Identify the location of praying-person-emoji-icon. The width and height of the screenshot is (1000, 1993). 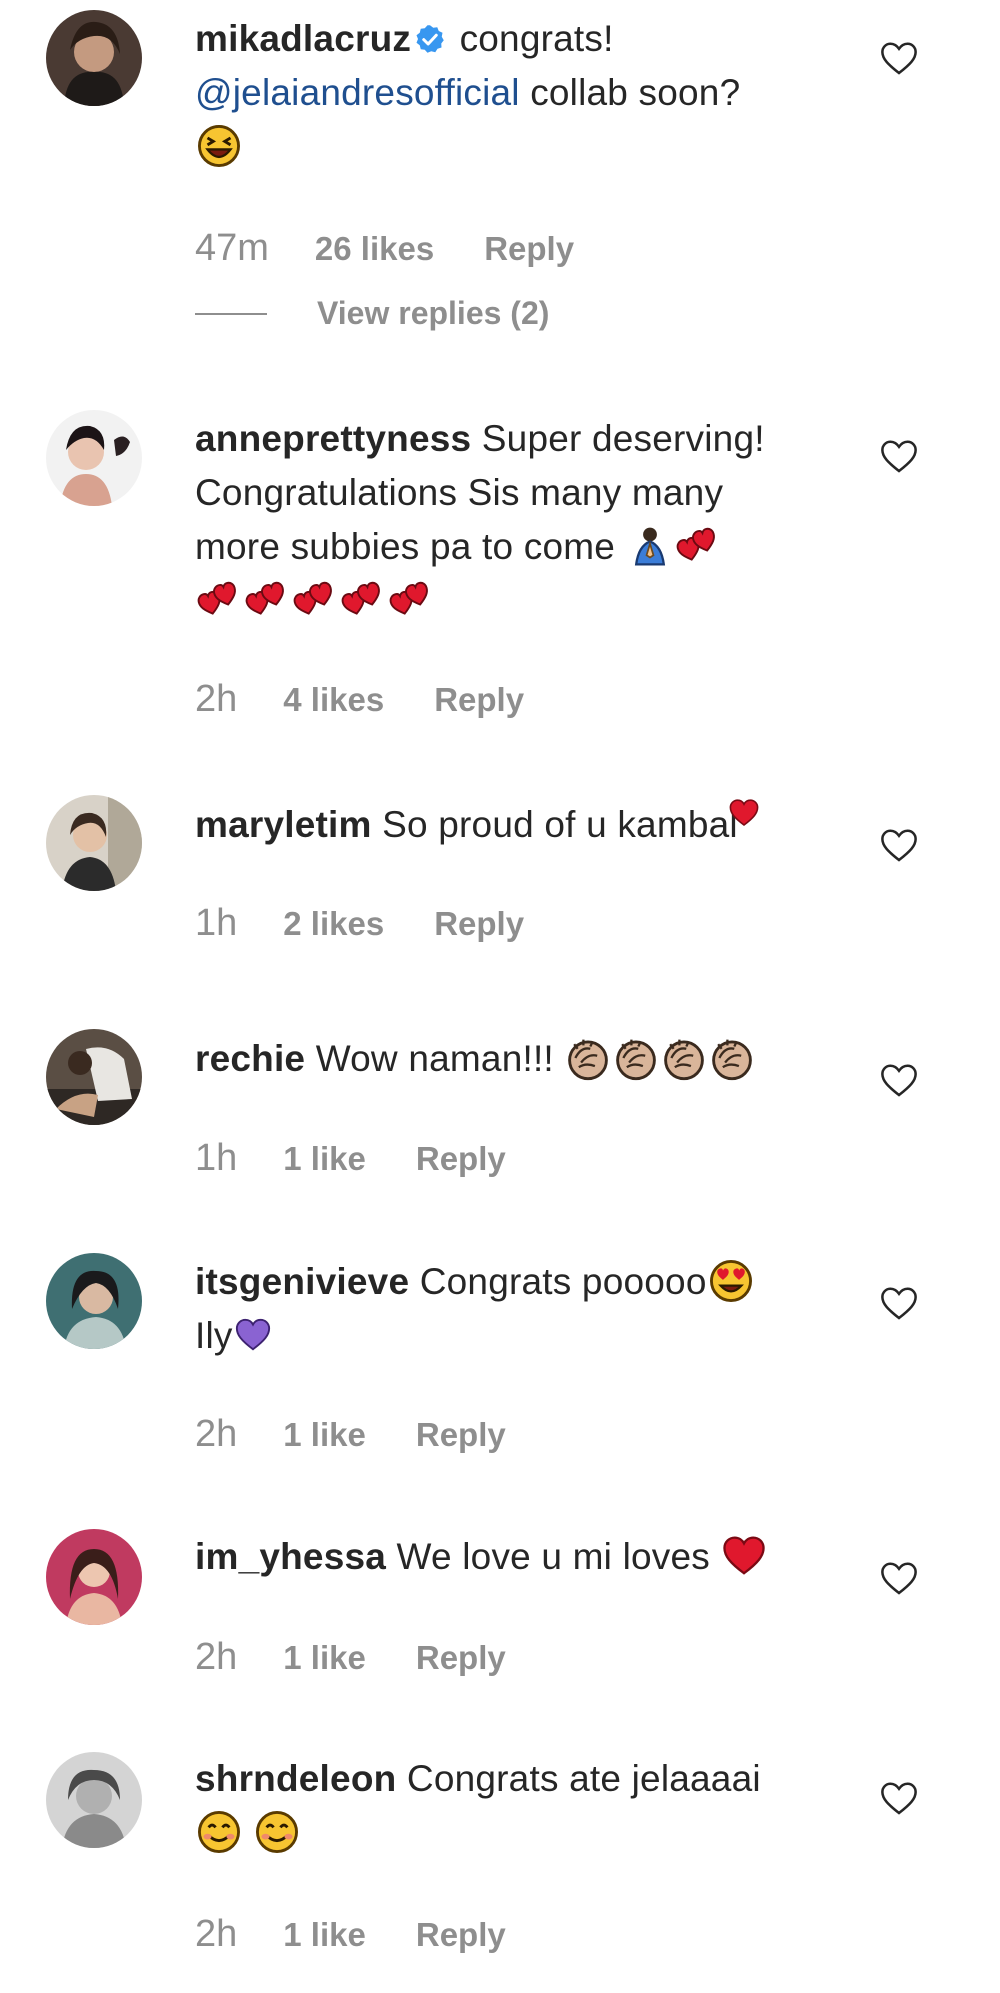
(650, 546).